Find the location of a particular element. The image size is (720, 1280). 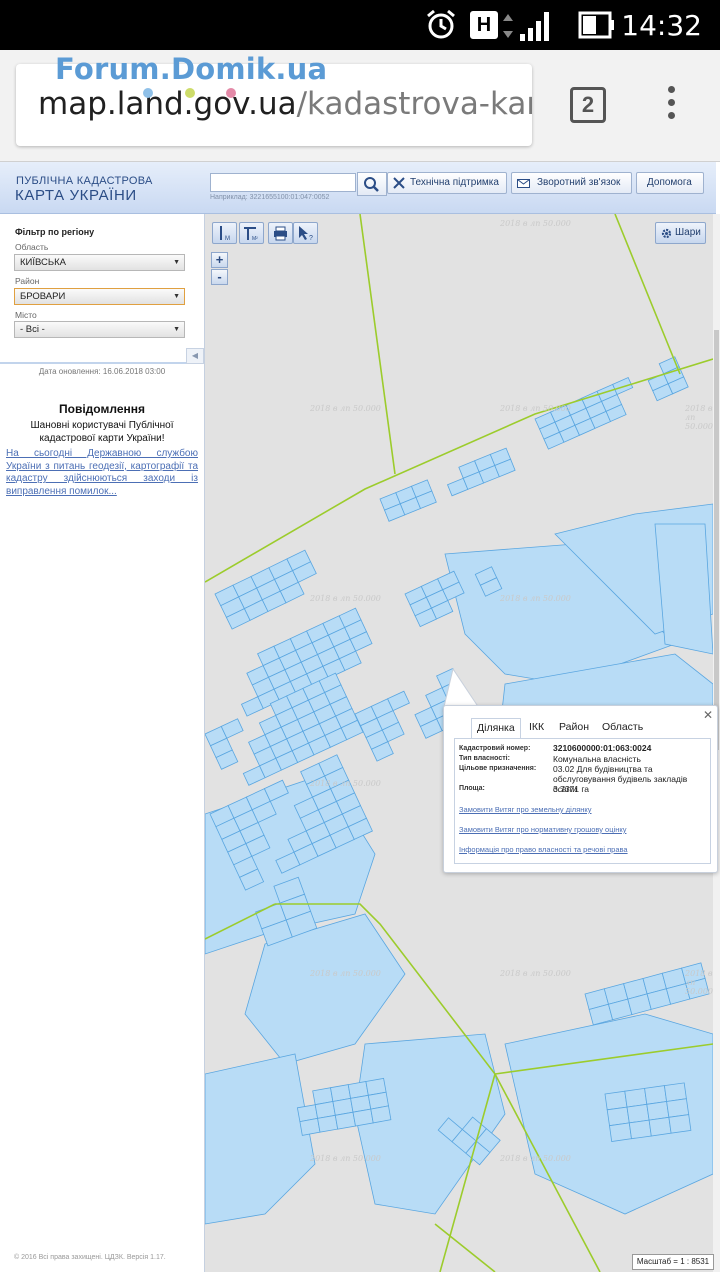

cadastral-number-label: Кадастровий номер: is located at coordinates (495, 748).